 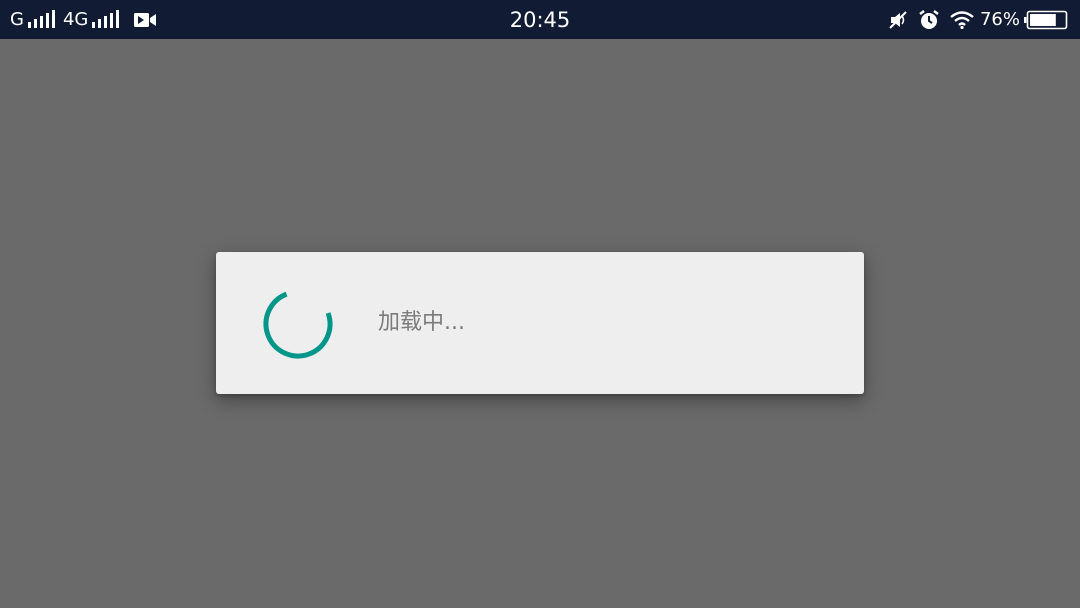 What do you see at coordinates (298, 324) in the screenshot?
I see `loading-spinner-icon` at bounding box center [298, 324].